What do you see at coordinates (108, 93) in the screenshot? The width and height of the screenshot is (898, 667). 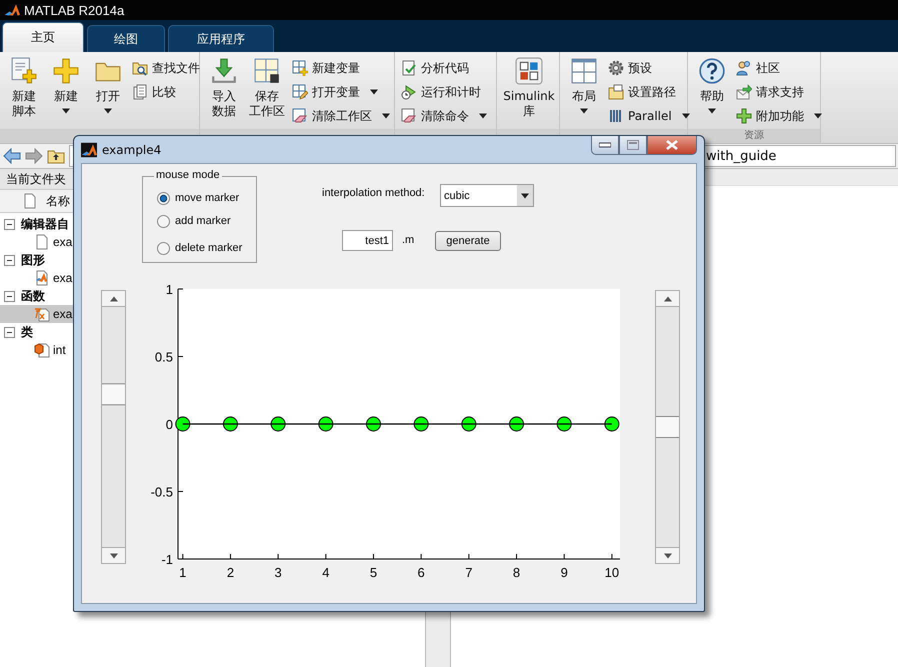 I see `ribbon-button: 打开` at bounding box center [108, 93].